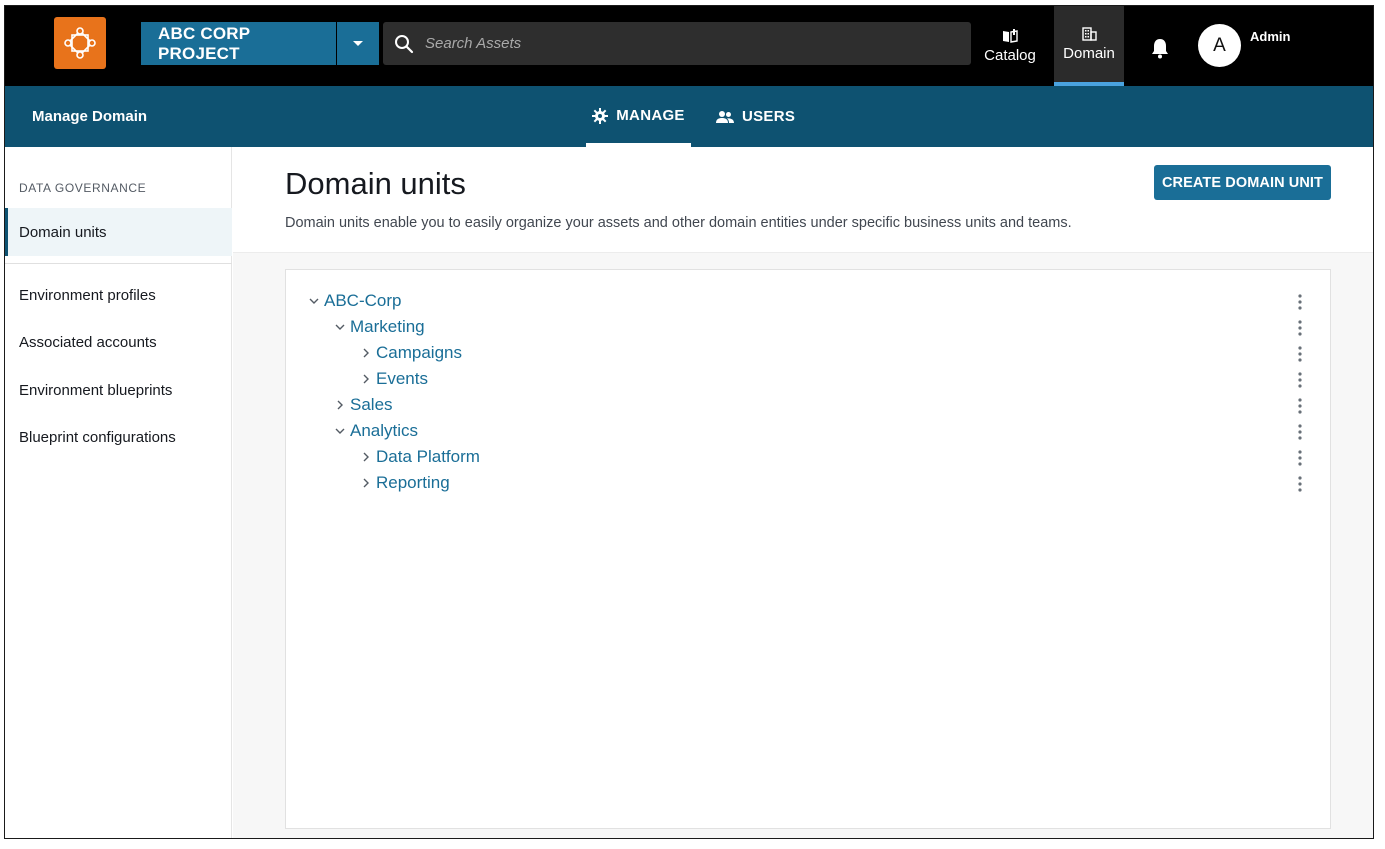 Image resolution: width=1385 pixels, height=849 pixels. What do you see at coordinates (63, 232) in the screenshot?
I see `sidebar-item-label: Domain units` at bounding box center [63, 232].